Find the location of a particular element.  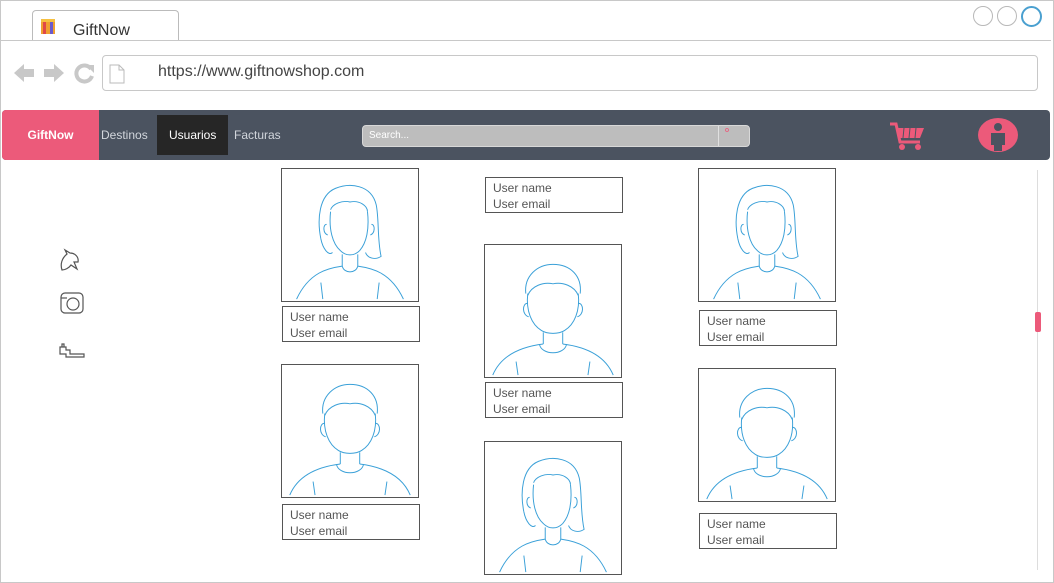

gift-favicon-icon is located at coordinates (48, 28).